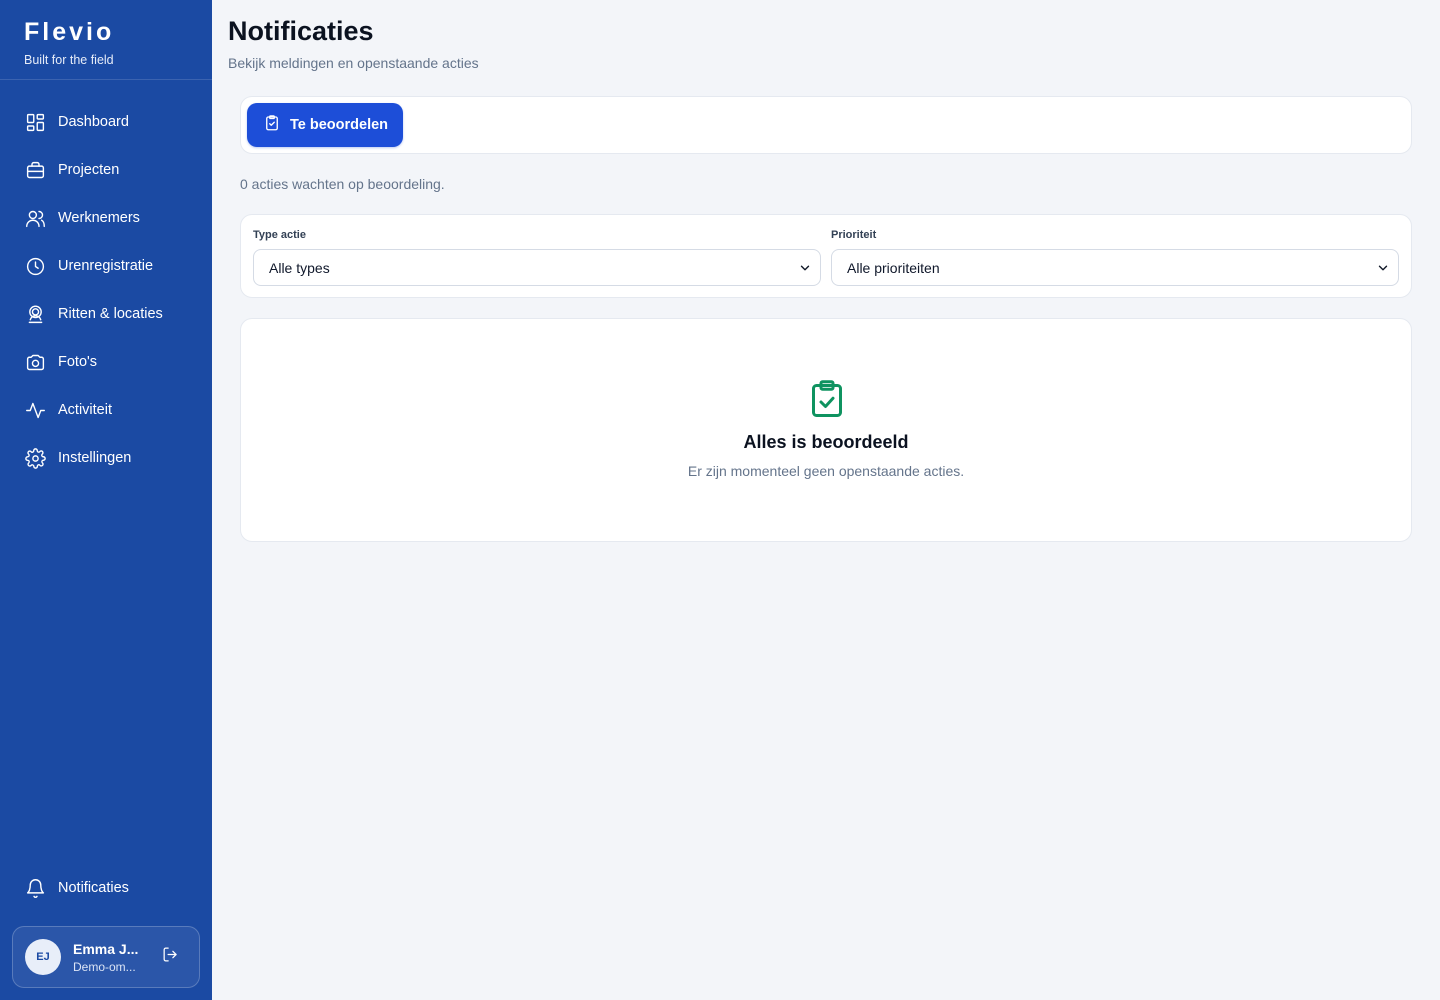 The width and height of the screenshot is (1440, 1000). I want to click on sidebar-item-label: Notificaties, so click(93, 888).